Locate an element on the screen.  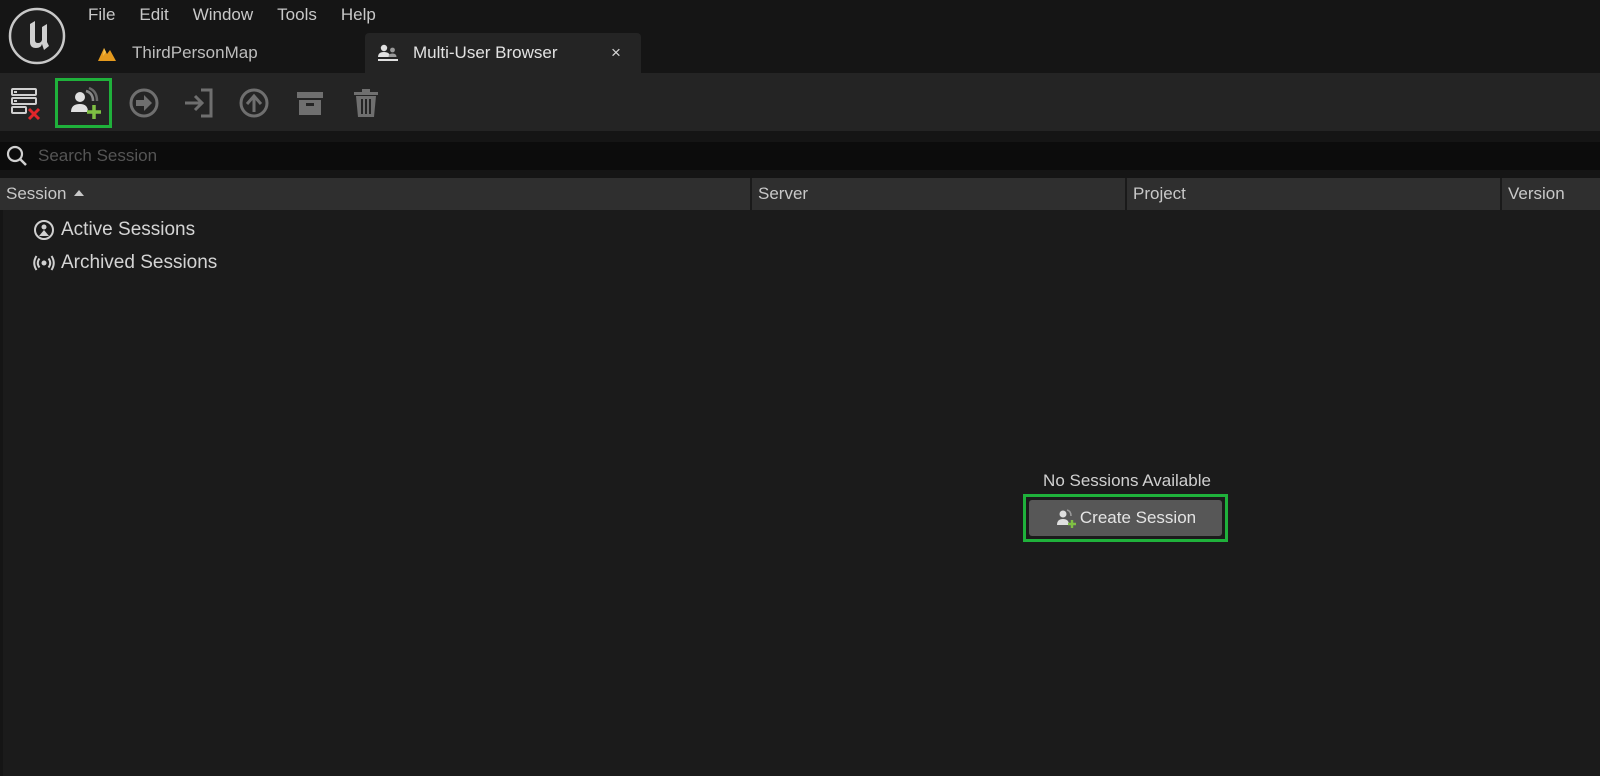
search-input is located at coordinates (808, 156).